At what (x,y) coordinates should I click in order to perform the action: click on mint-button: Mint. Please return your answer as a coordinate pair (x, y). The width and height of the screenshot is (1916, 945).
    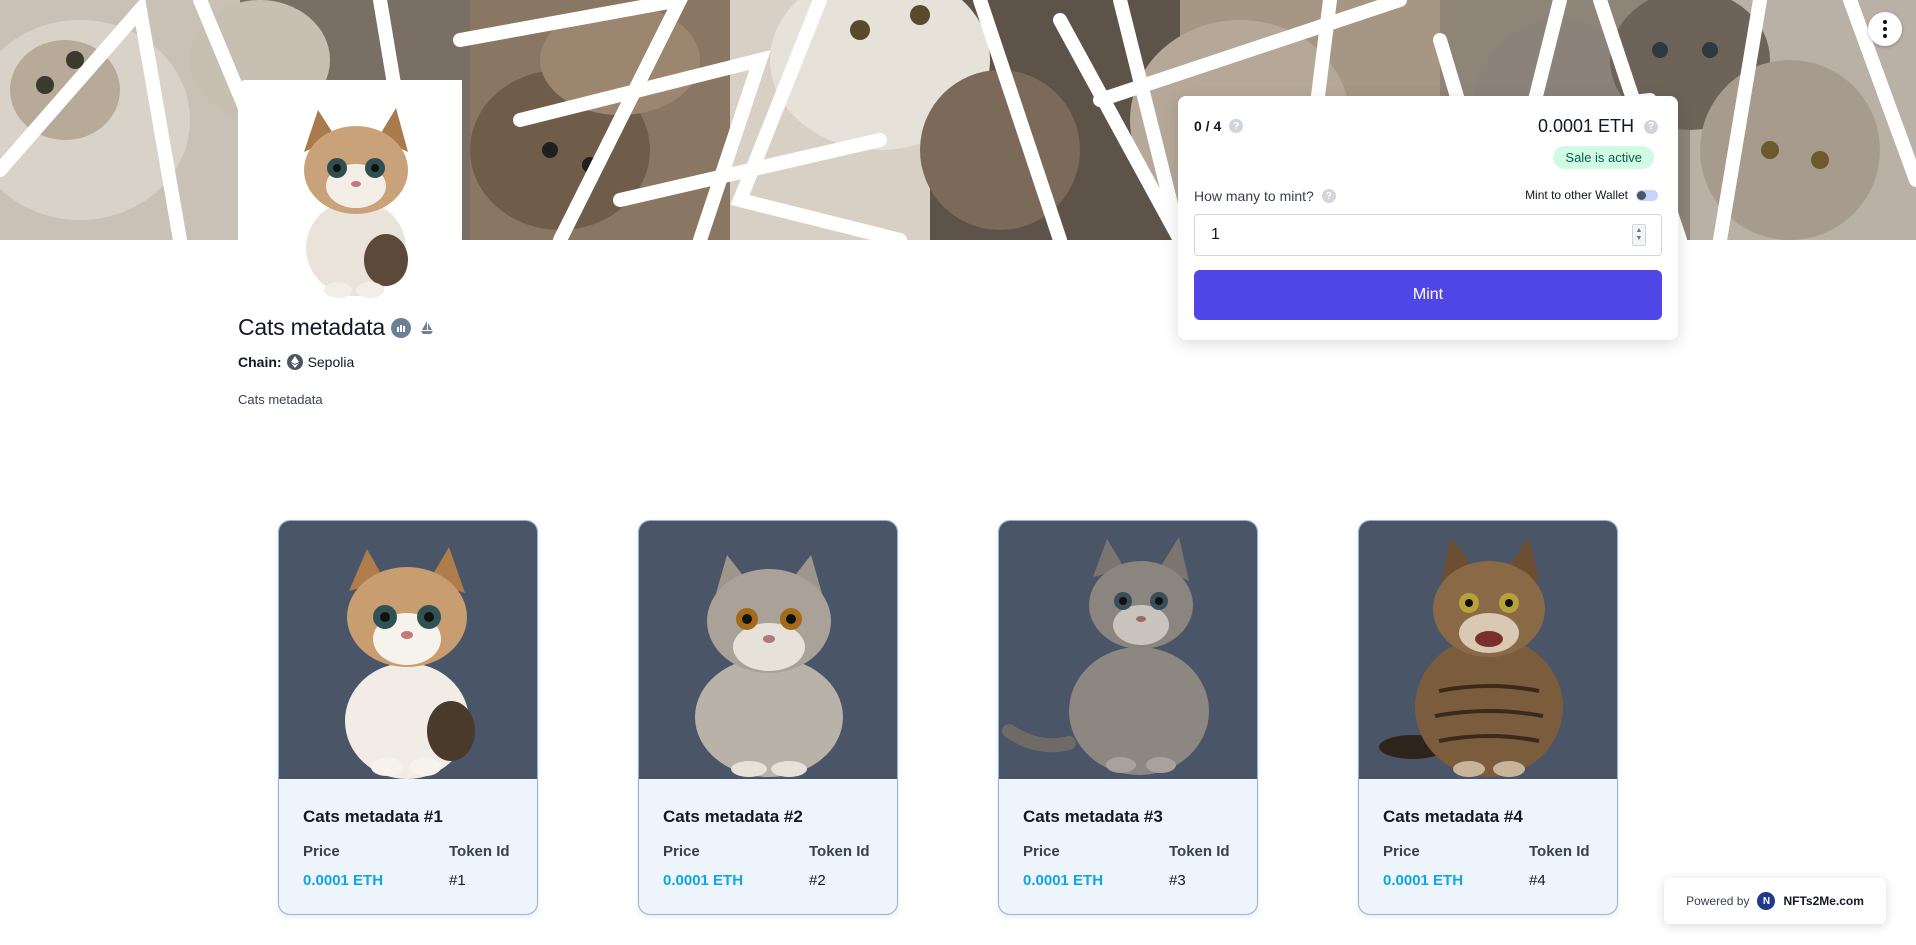
    Looking at the image, I should click on (1428, 295).